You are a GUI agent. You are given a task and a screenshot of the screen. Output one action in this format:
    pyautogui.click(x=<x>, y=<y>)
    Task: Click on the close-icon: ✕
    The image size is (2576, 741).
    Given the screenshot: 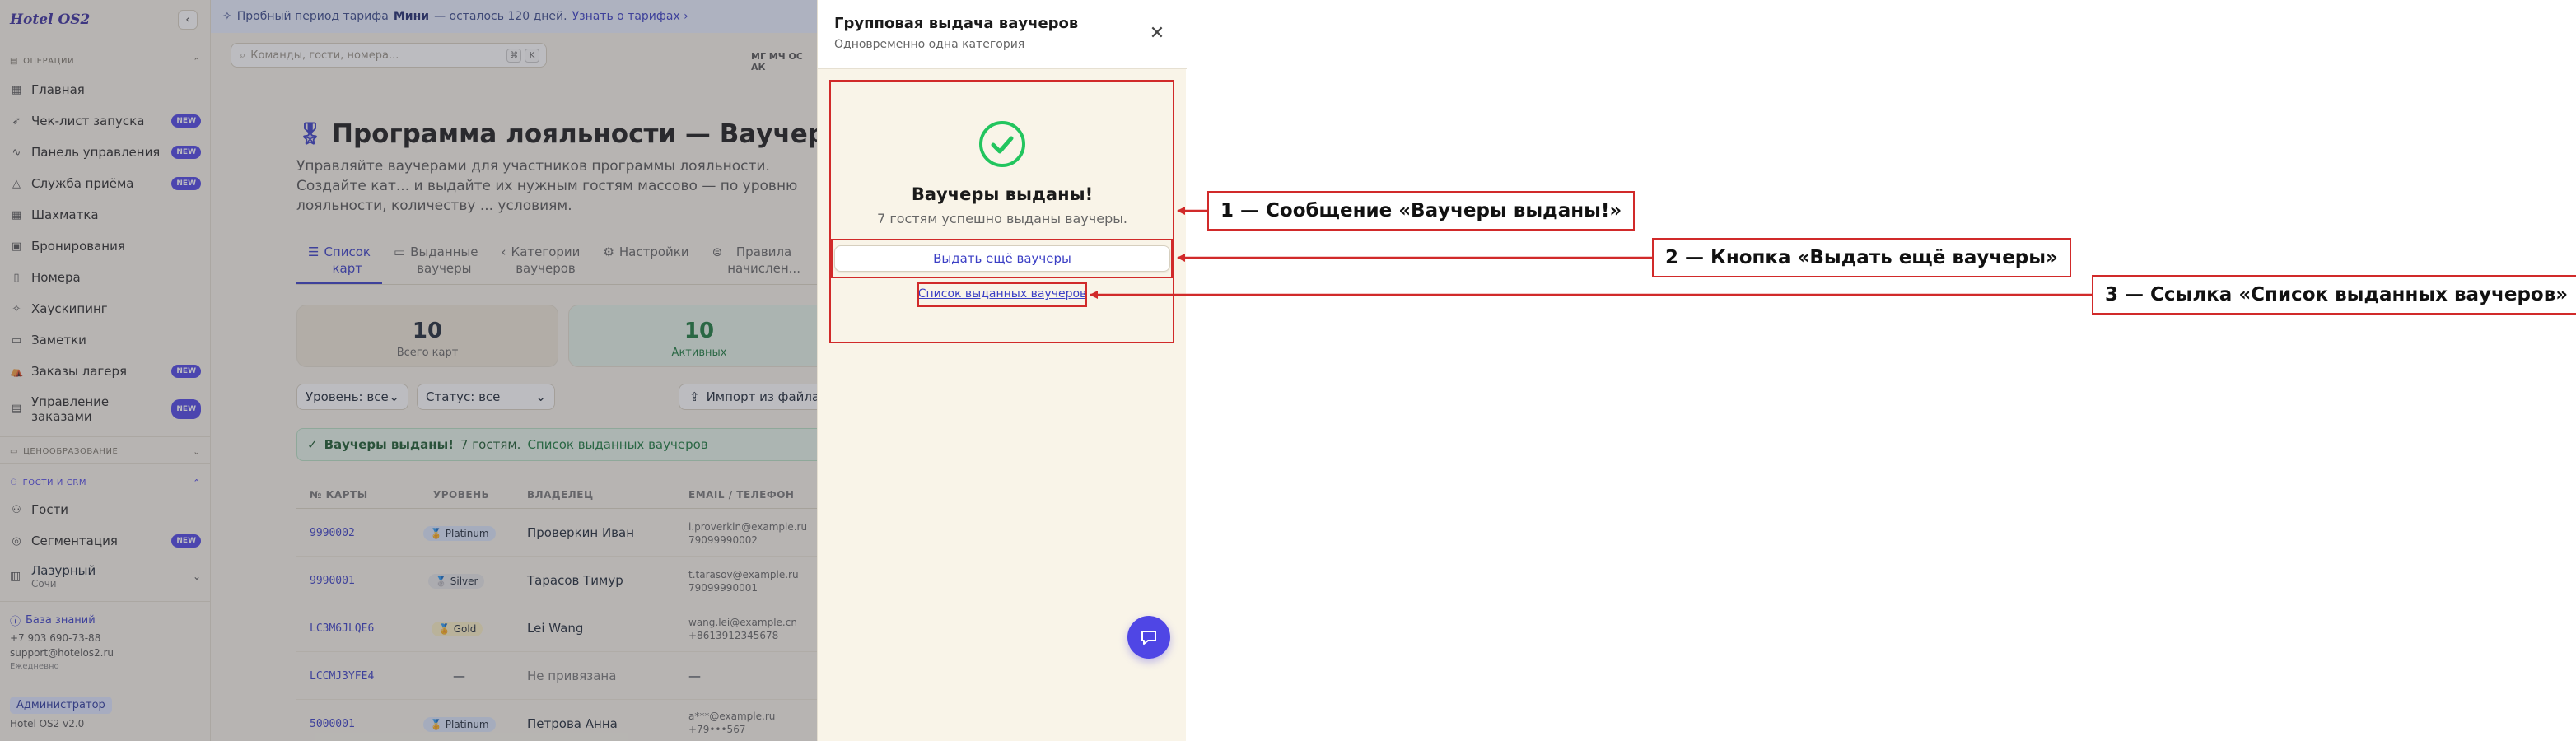 What is the action you would take?
    pyautogui.click(x=1157, y=33)
    